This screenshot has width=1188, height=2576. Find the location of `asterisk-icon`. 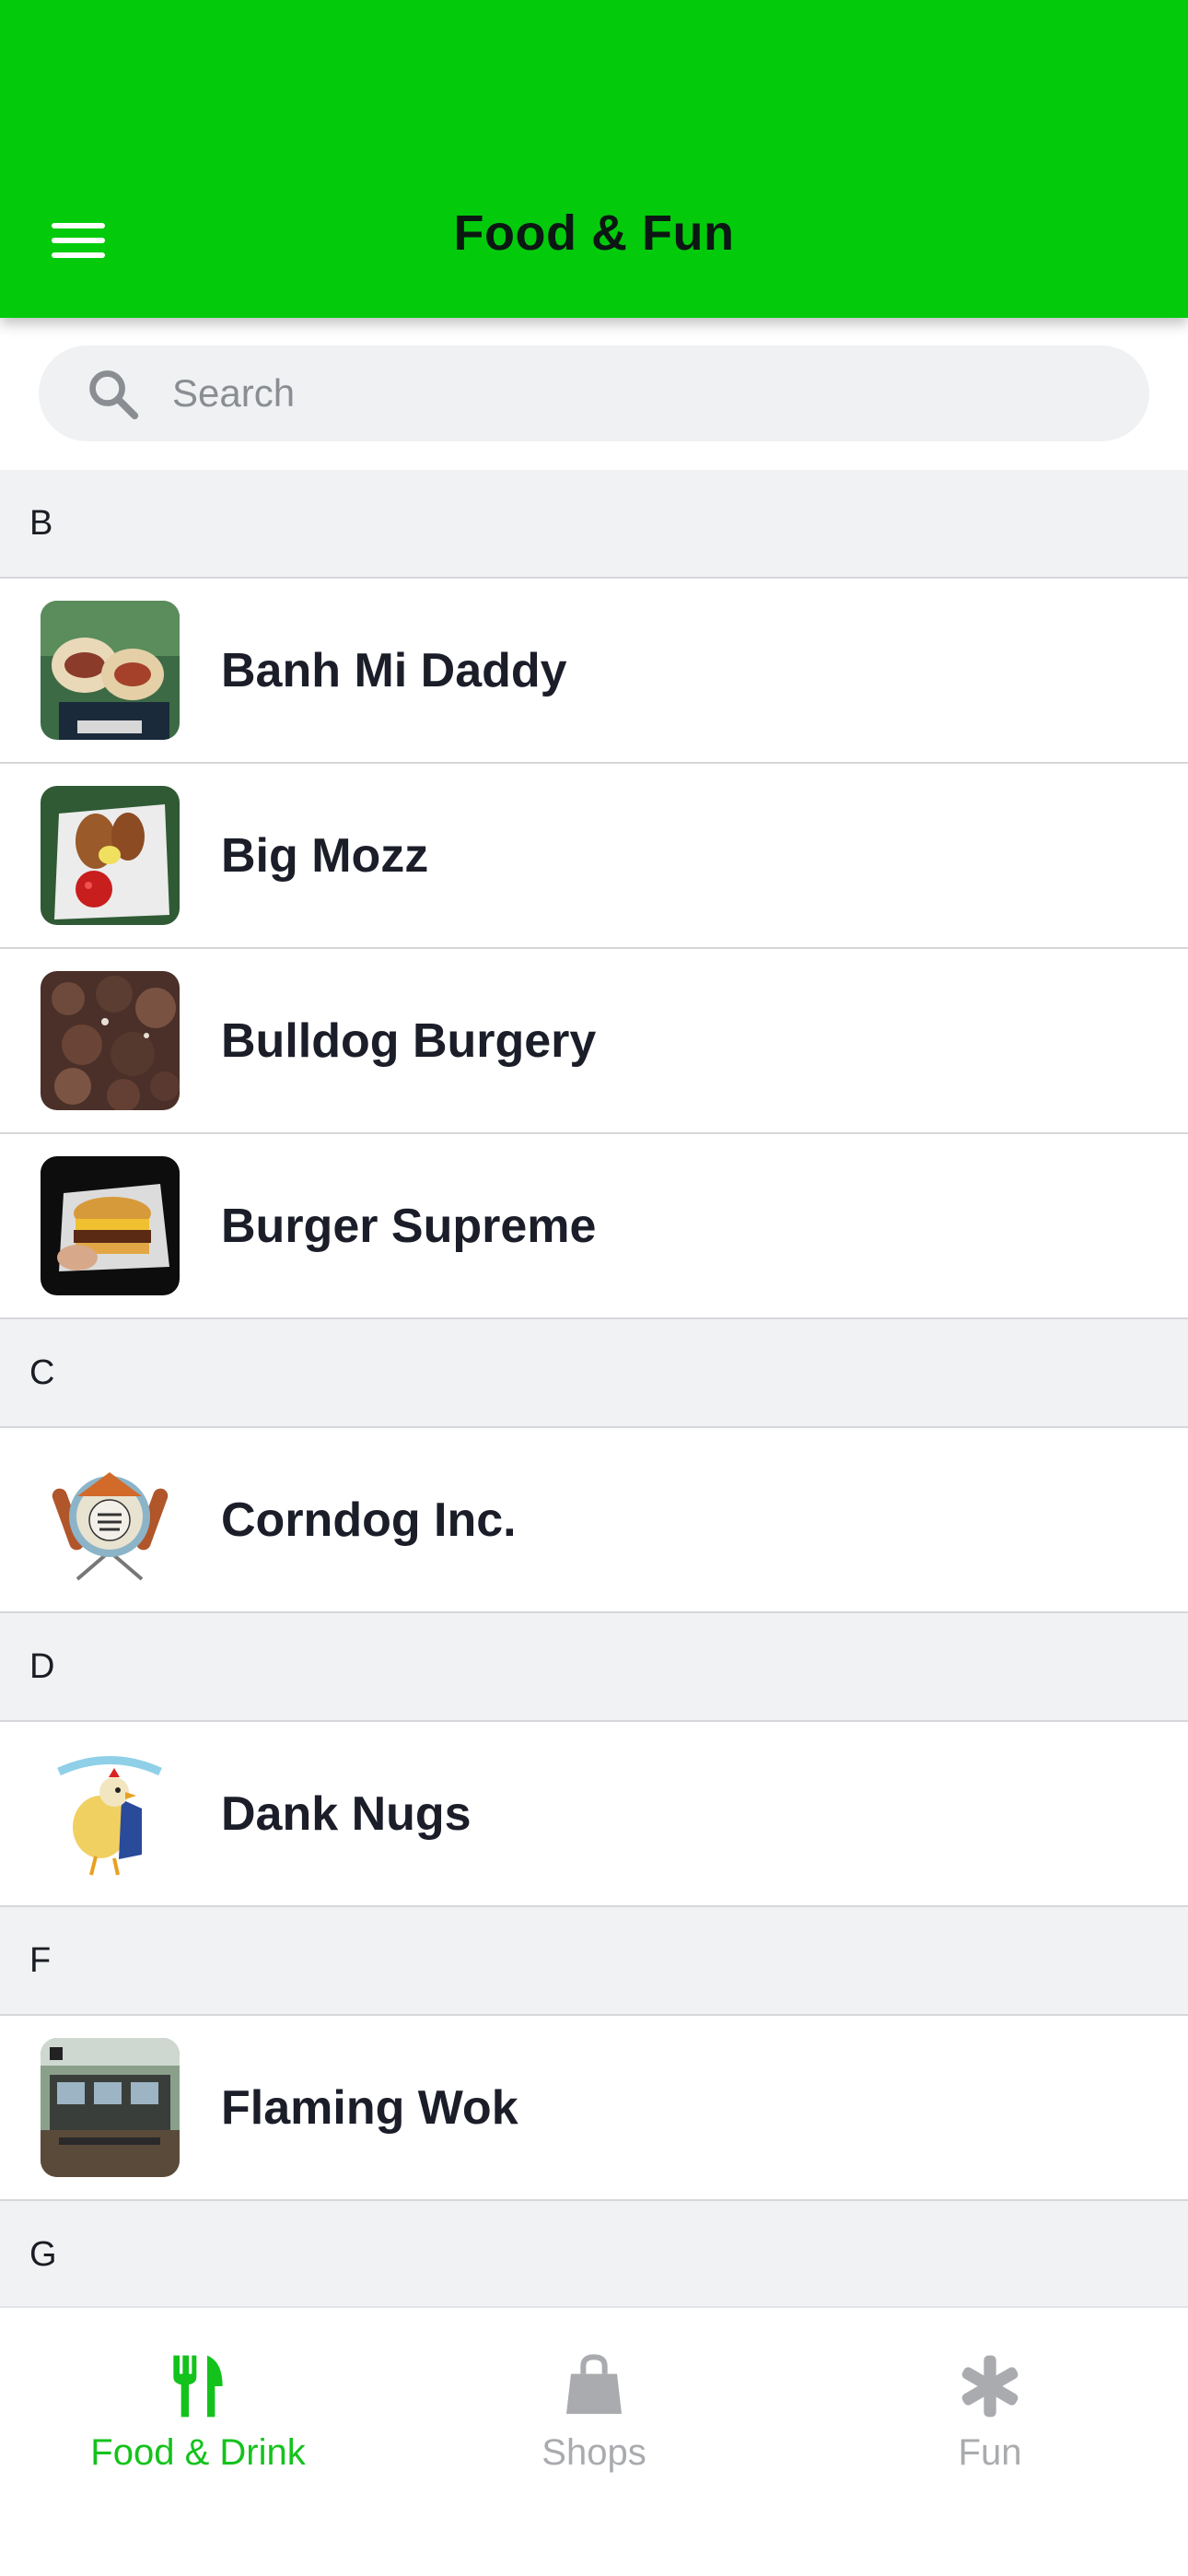

asterisk-icon is located at coordinates (990, 2386).